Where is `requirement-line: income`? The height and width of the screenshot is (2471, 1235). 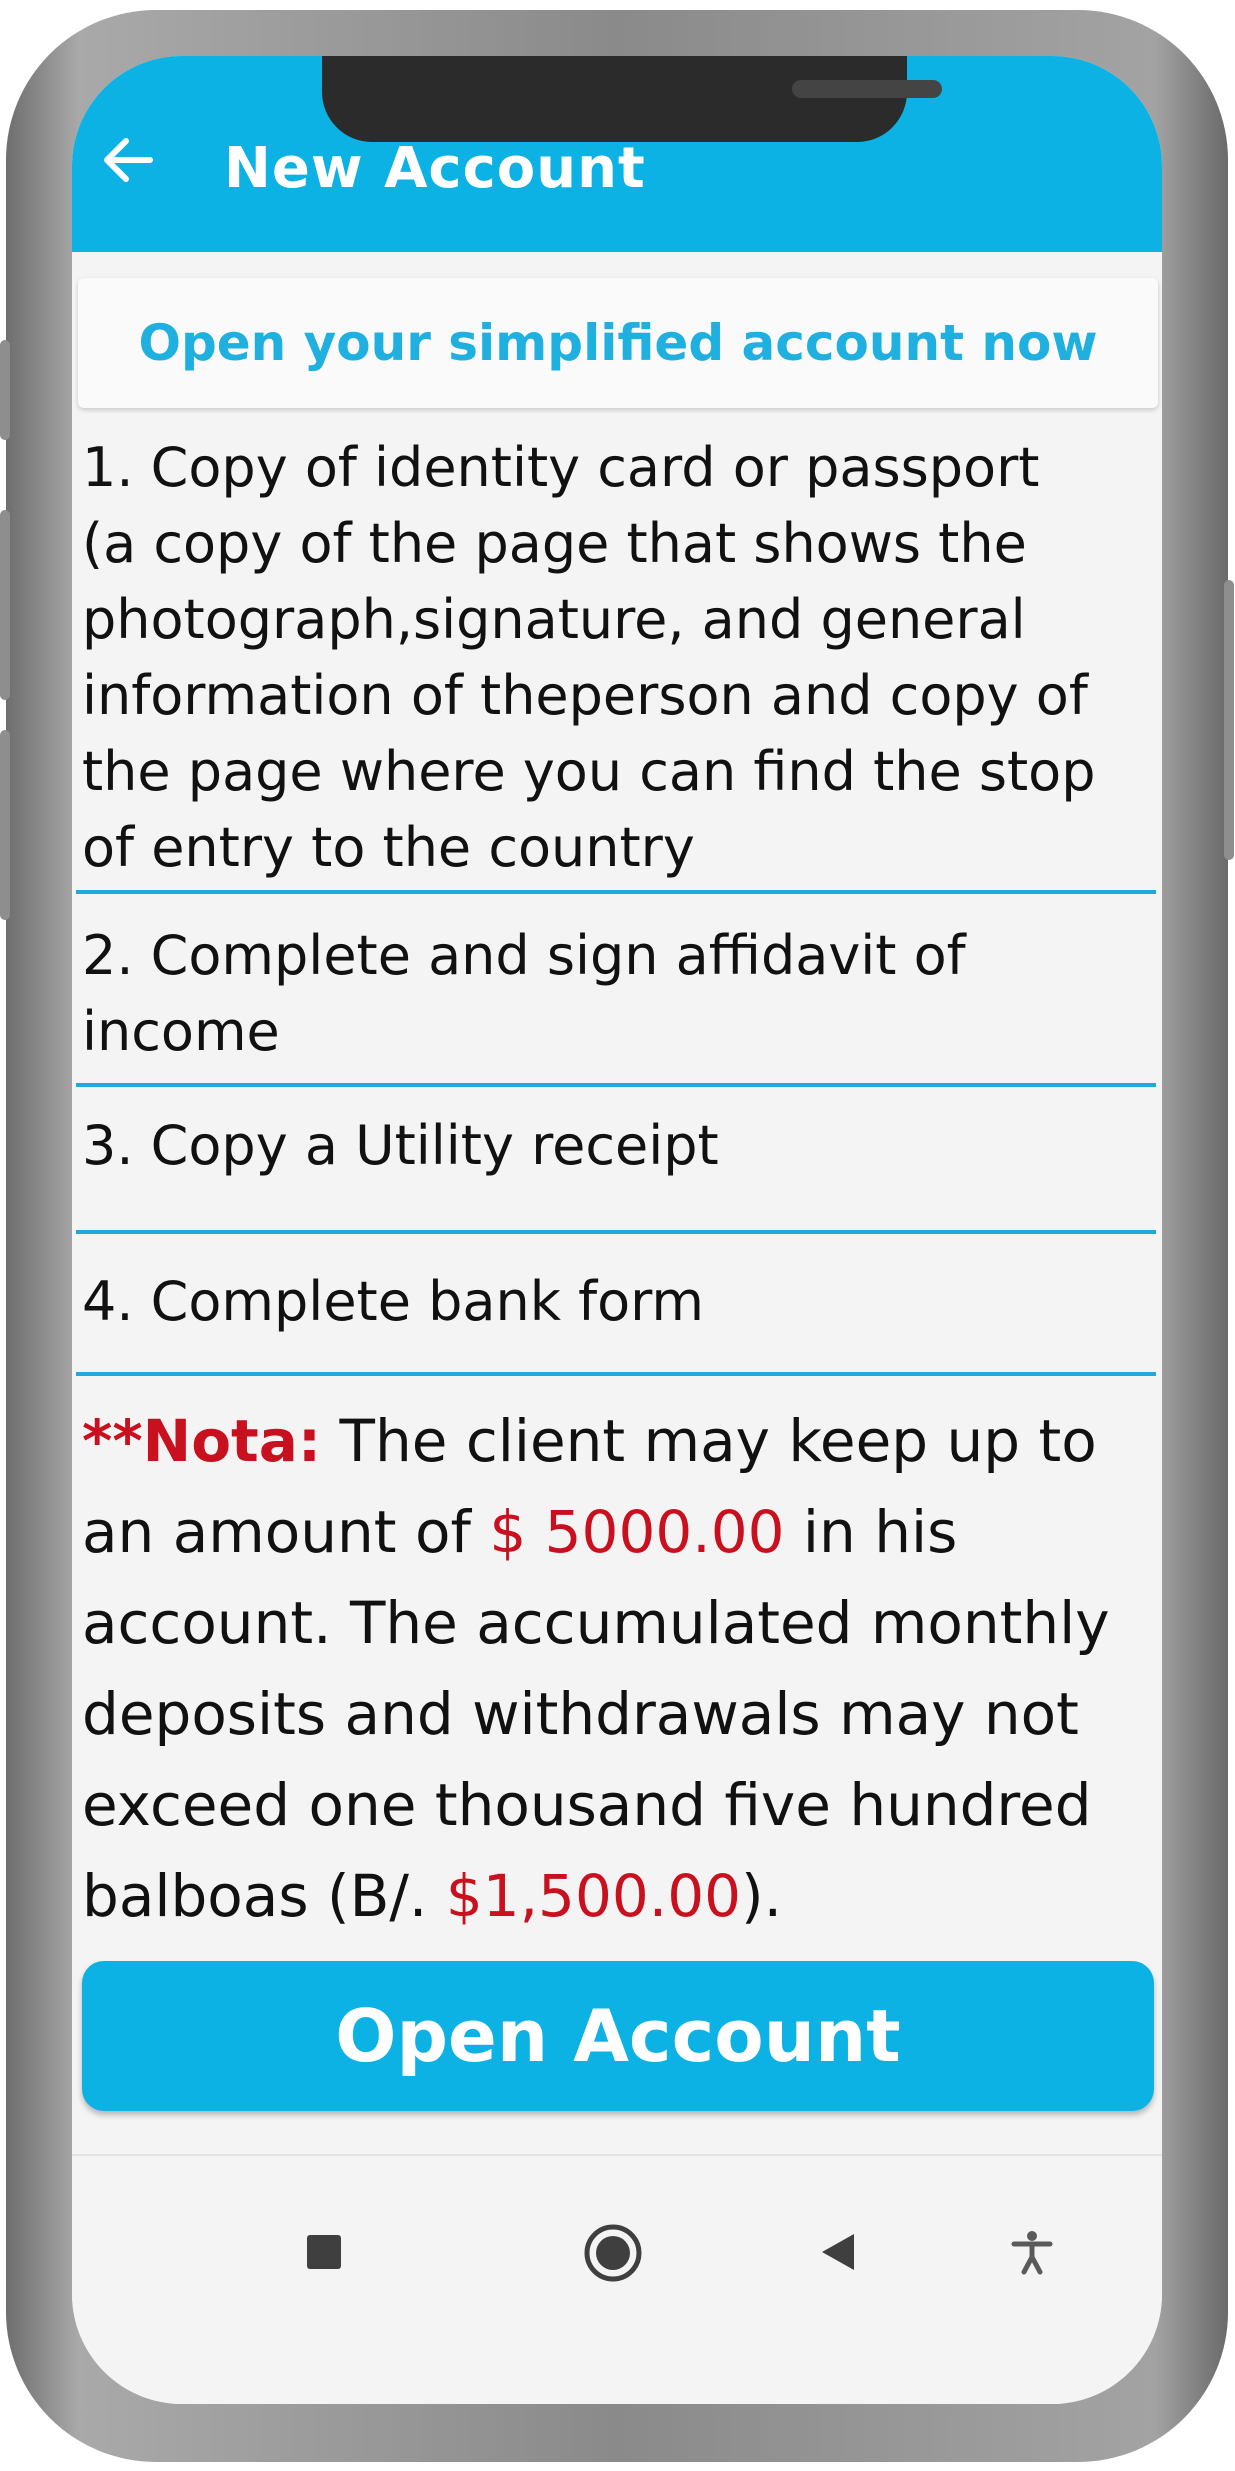 requirement-line: income is located at coordinates (181, 1031).